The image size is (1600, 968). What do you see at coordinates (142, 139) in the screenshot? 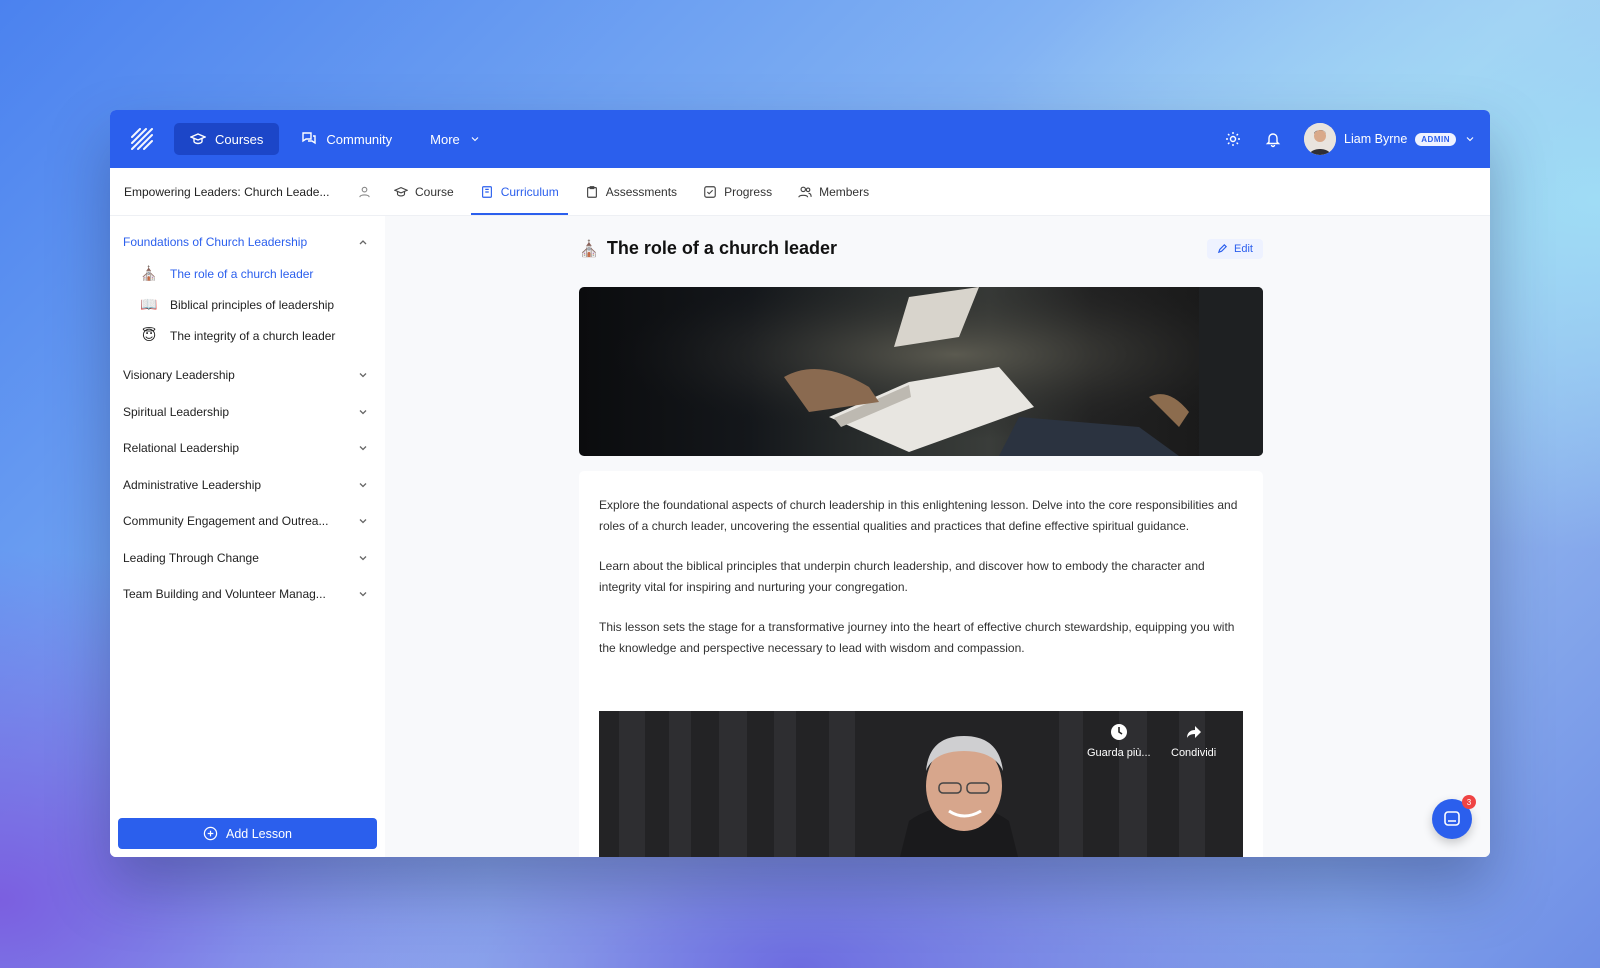
I see `logo-icon` at bounding box center [142, 139].